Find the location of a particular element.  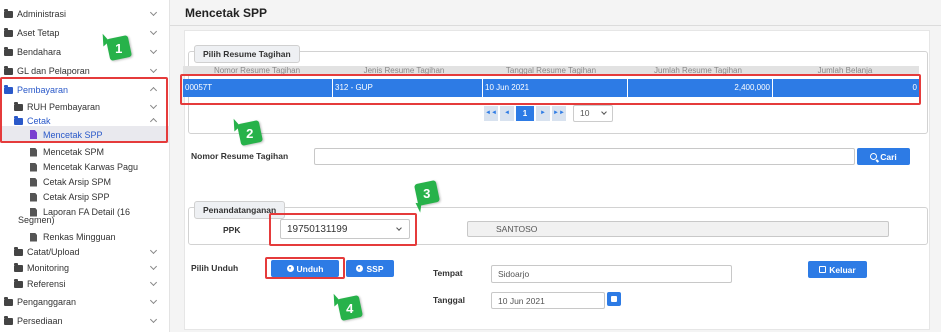

sidebar-item-penganggaran: Penganggaran is located at coordinates (85, 302).